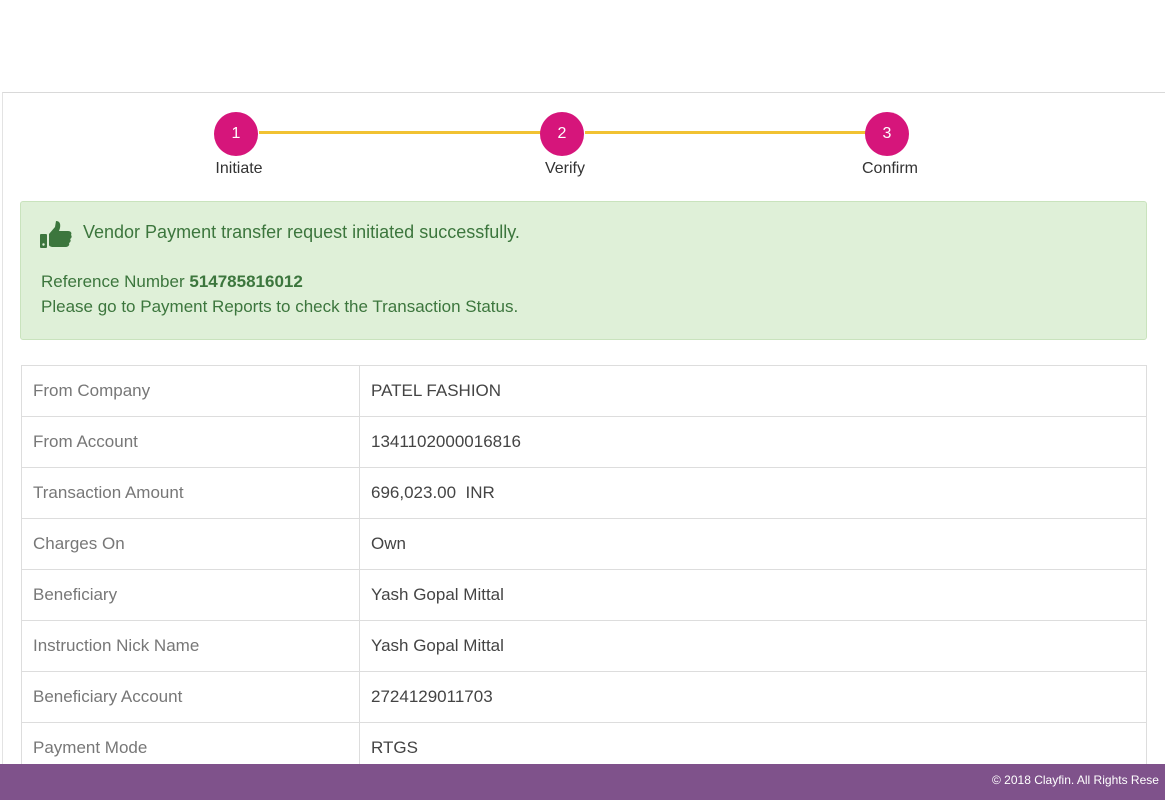  Describe the element at coordinates (753, 646) in the screenshot. I see `instruction-nick-name-value: Yash Gopal Mittal` at that location.